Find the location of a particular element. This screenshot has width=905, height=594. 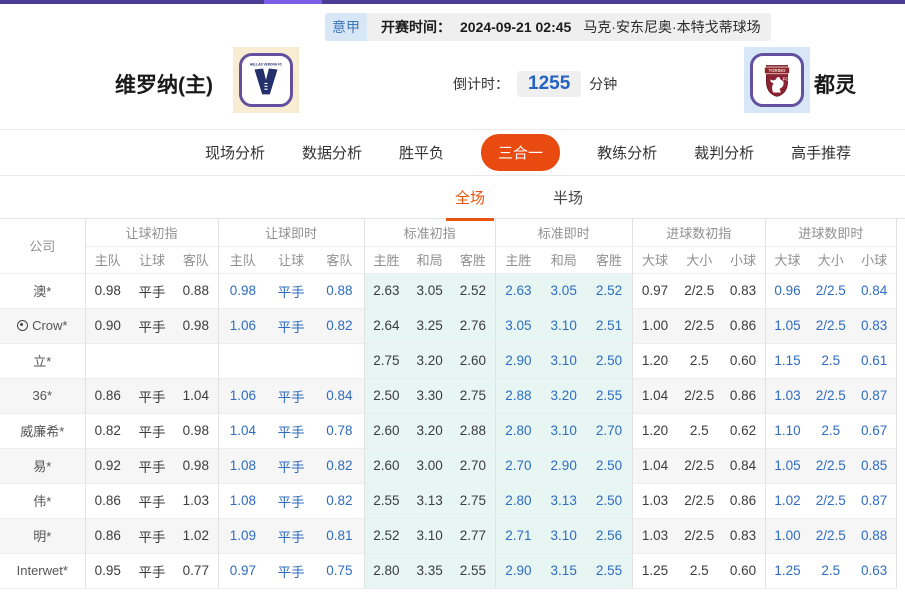

odds-cell: 0.81 is located at coordinates (340, 535).